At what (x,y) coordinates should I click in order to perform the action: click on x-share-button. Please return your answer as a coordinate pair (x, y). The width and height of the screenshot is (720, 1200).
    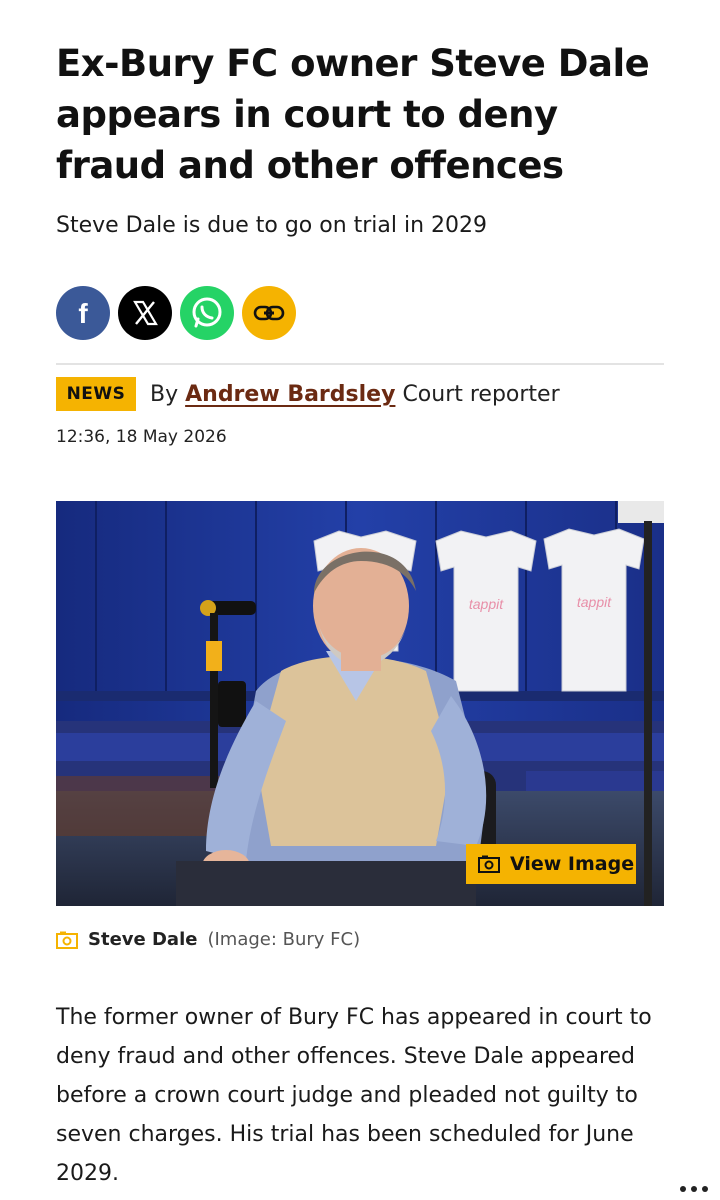
    Looking at the image, I should click on (145, 313).